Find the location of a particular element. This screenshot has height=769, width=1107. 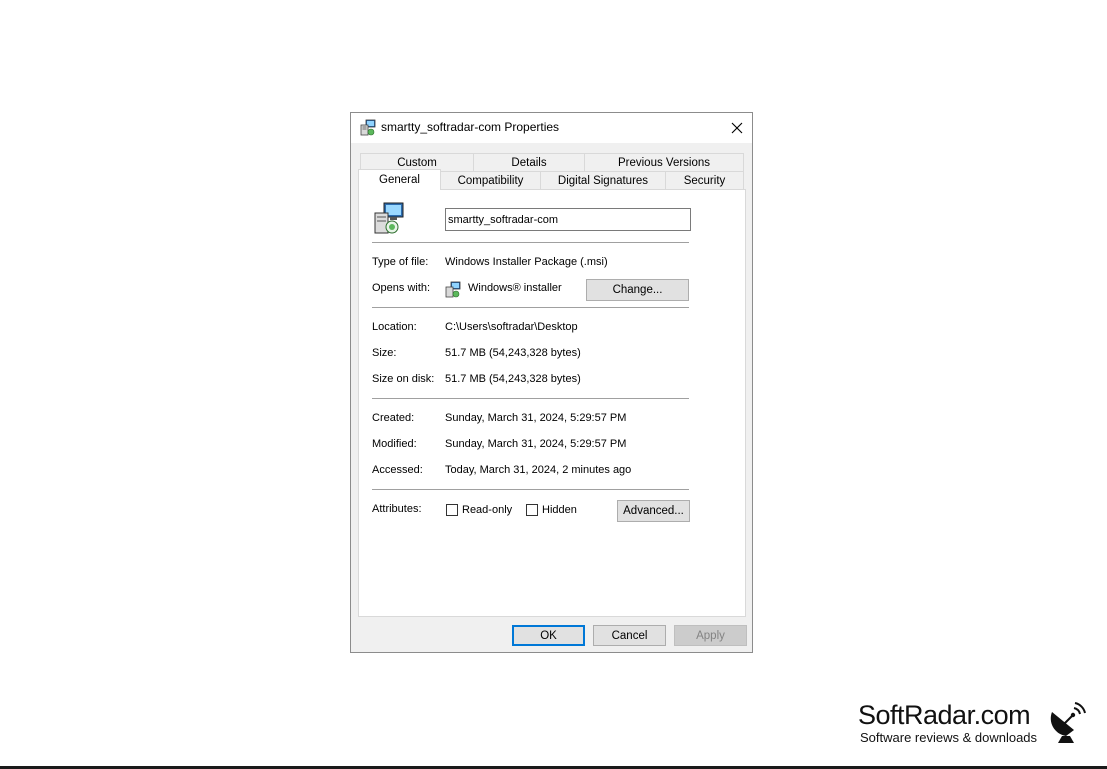

created-label: Created: is located at coordinates (393, 418).